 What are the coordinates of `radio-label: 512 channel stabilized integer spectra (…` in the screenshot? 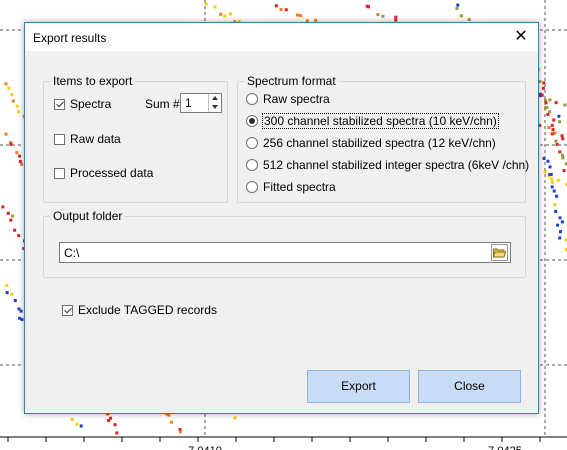 It's located at (396, 165).